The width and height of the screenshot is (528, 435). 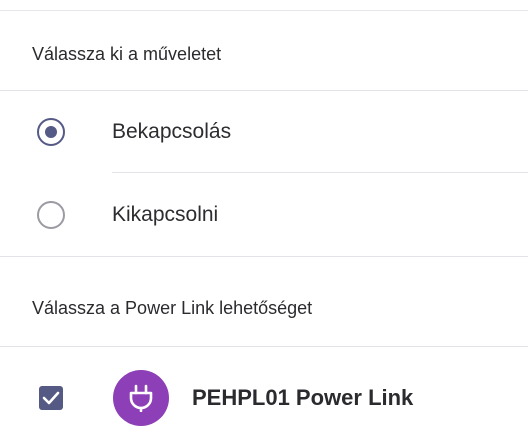 What do you see at coordinates (172, 131) in the screenshot?
I see `radio-option-label: Bekapcsolás` at bounding box center [172, 131].